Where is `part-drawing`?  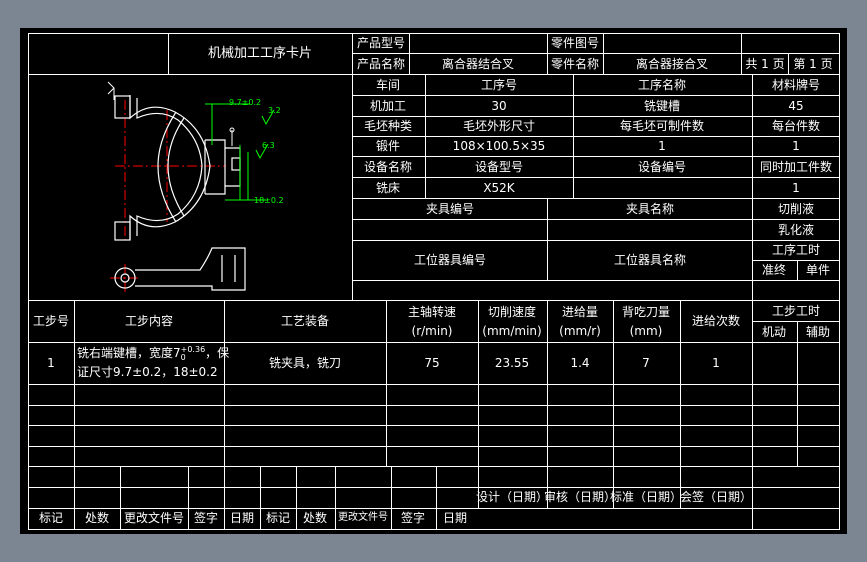 part-drawing is located at coordinates (191, 186).